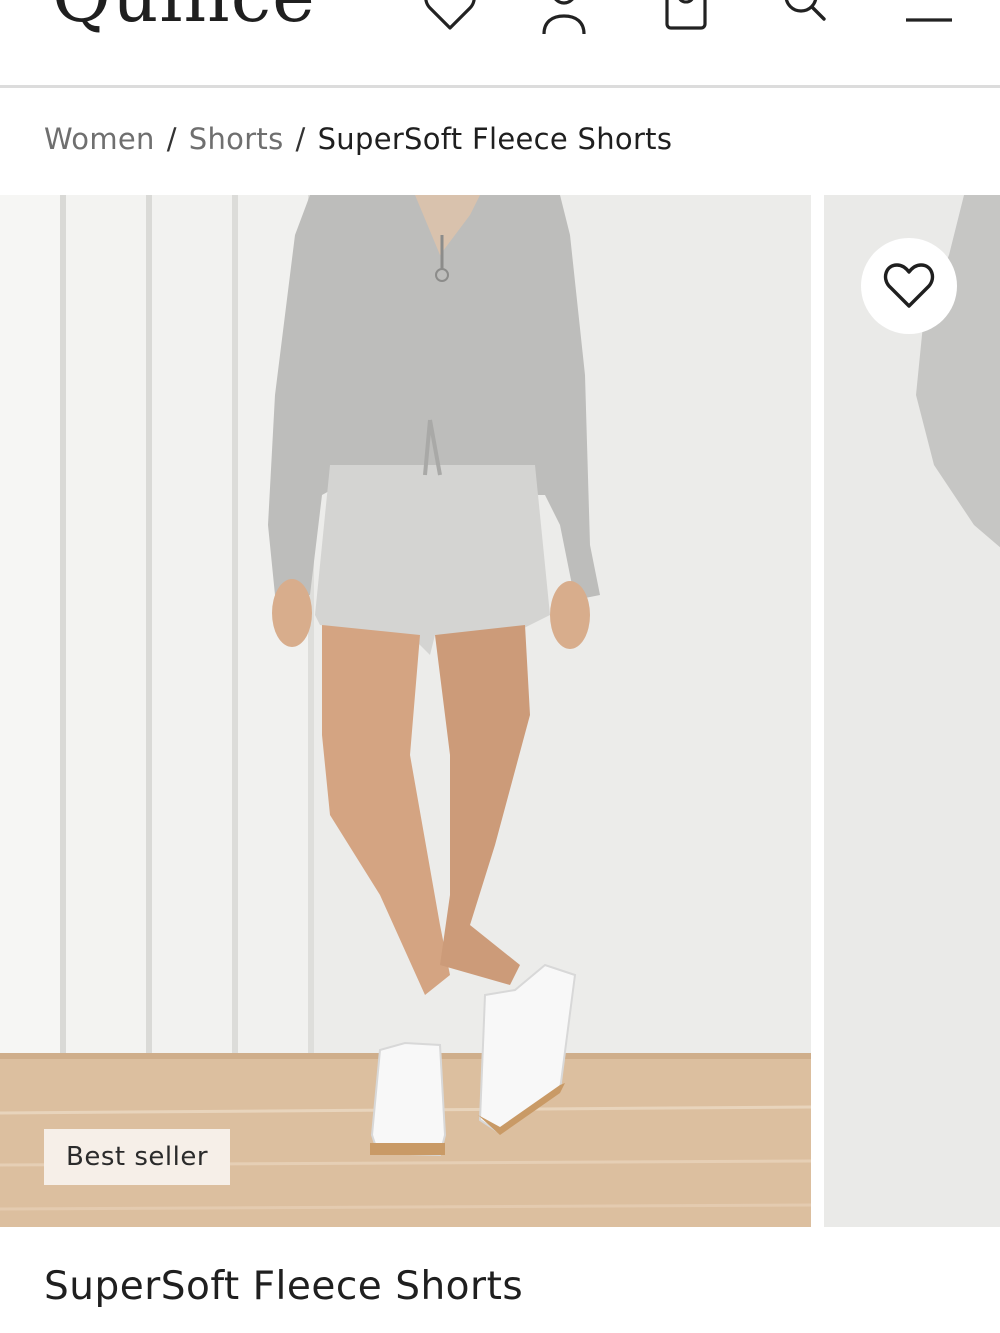 The width and height of the screenshot is (1000, 1333). Describe the element at coordinates (236, 139) in the screenshot. I see `breadcrumb-link-shorts: Shorts` at that location.